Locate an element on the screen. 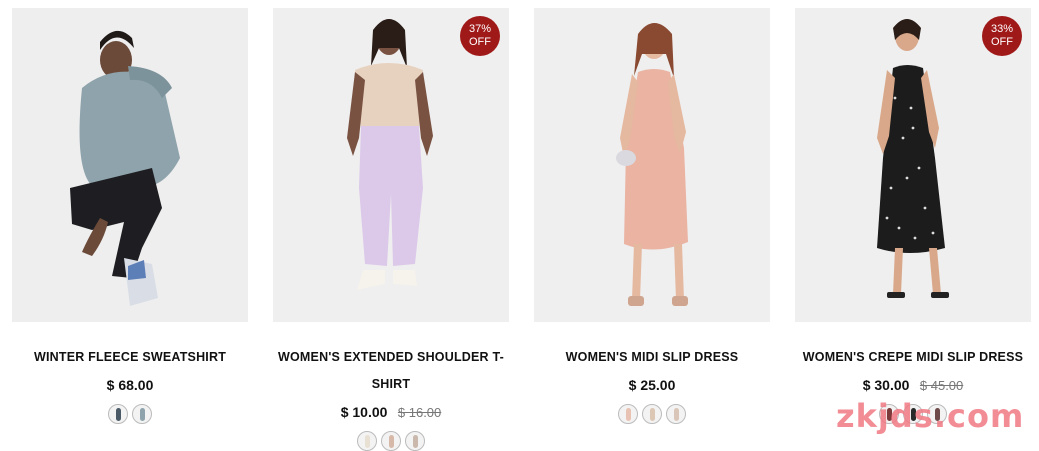  product-title: WOMEN'S EXTENDED SHOULDER T-SHIRT is located at coordinates (391, 371).